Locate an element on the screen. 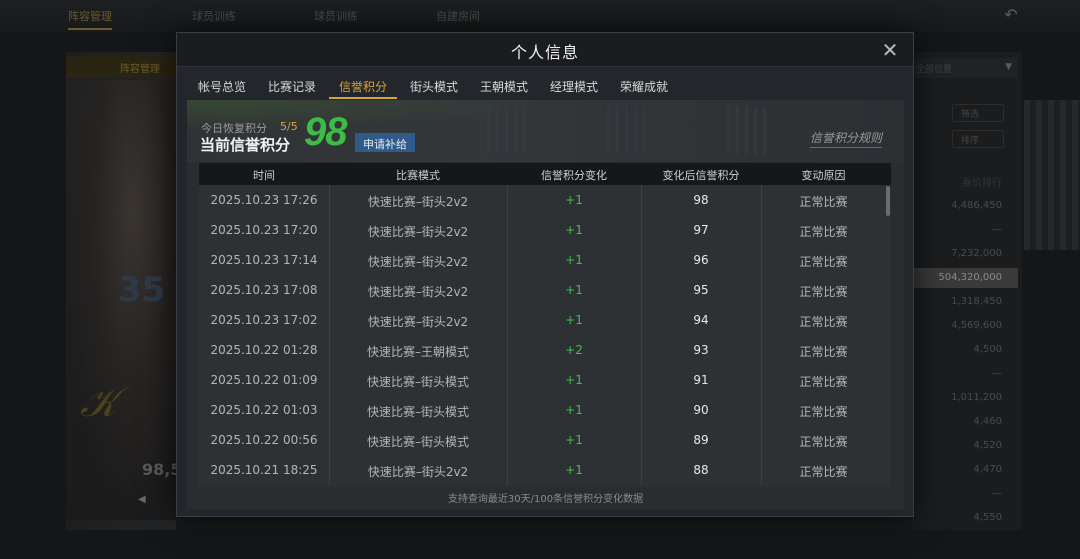 This screenshot has width=1080, height=559. tab-honor-achievements: 荣耀成就 is located at coordinates (644, 83).